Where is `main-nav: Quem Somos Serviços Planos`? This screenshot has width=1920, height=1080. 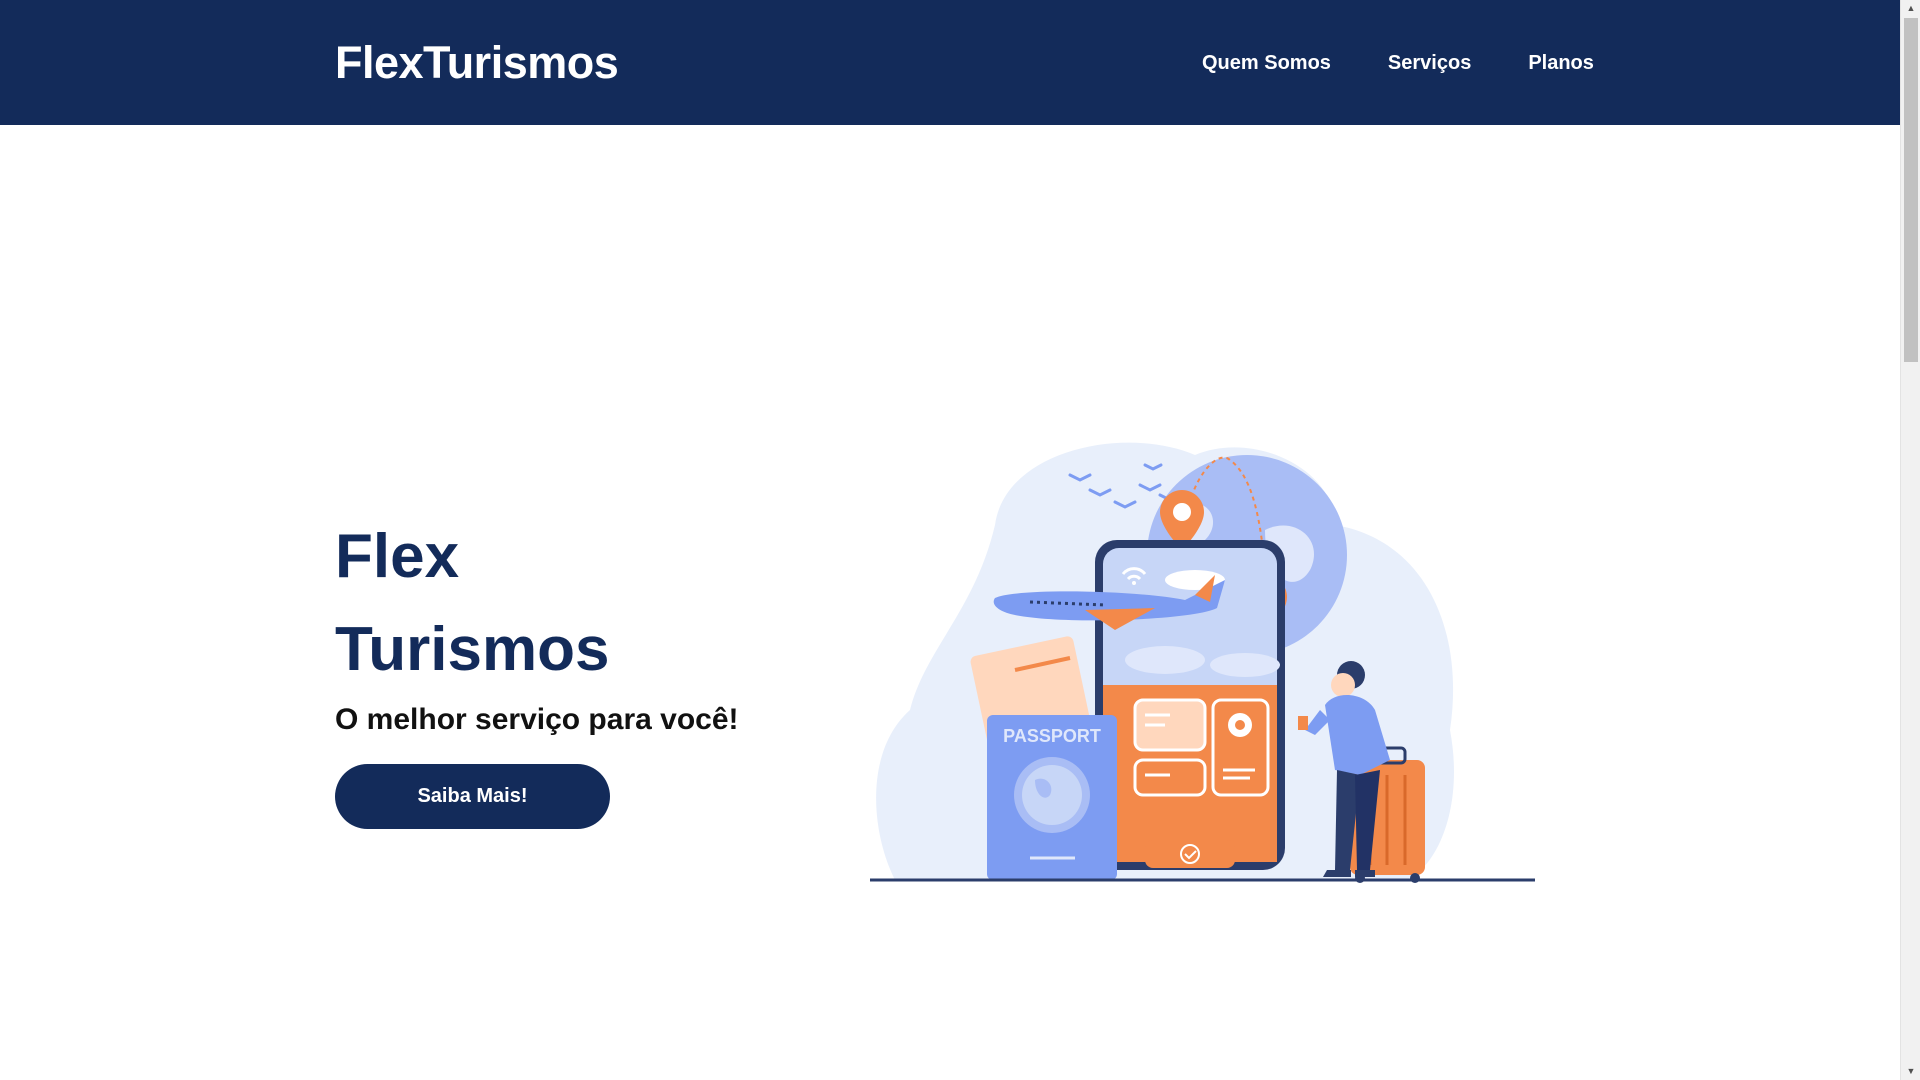 main-nav: Quem Somos Serviços Planos is located at coordinates (1398, 63).